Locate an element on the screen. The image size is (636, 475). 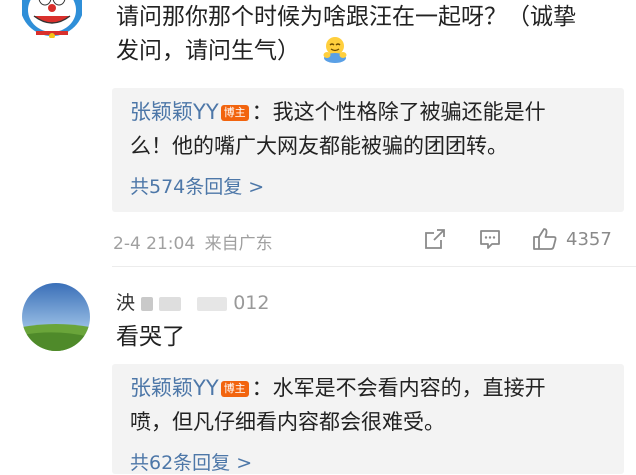
landscape-avatar-icon is located at coordinates (56, 317).